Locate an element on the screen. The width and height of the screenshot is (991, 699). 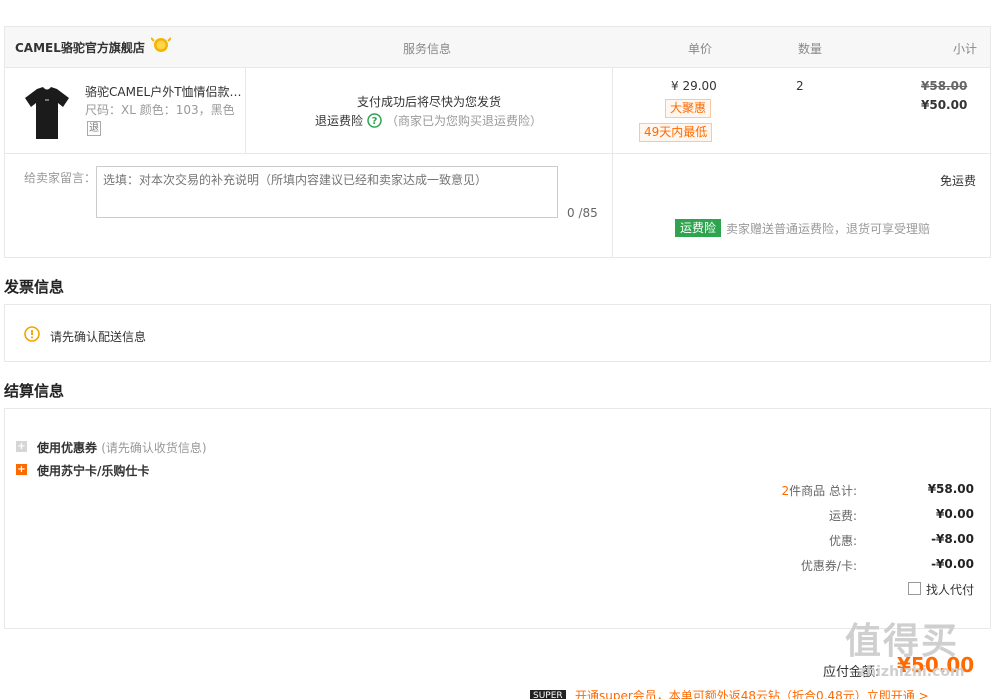
coupon-label: 使用优惠券 is located at coordinates (67, 448).